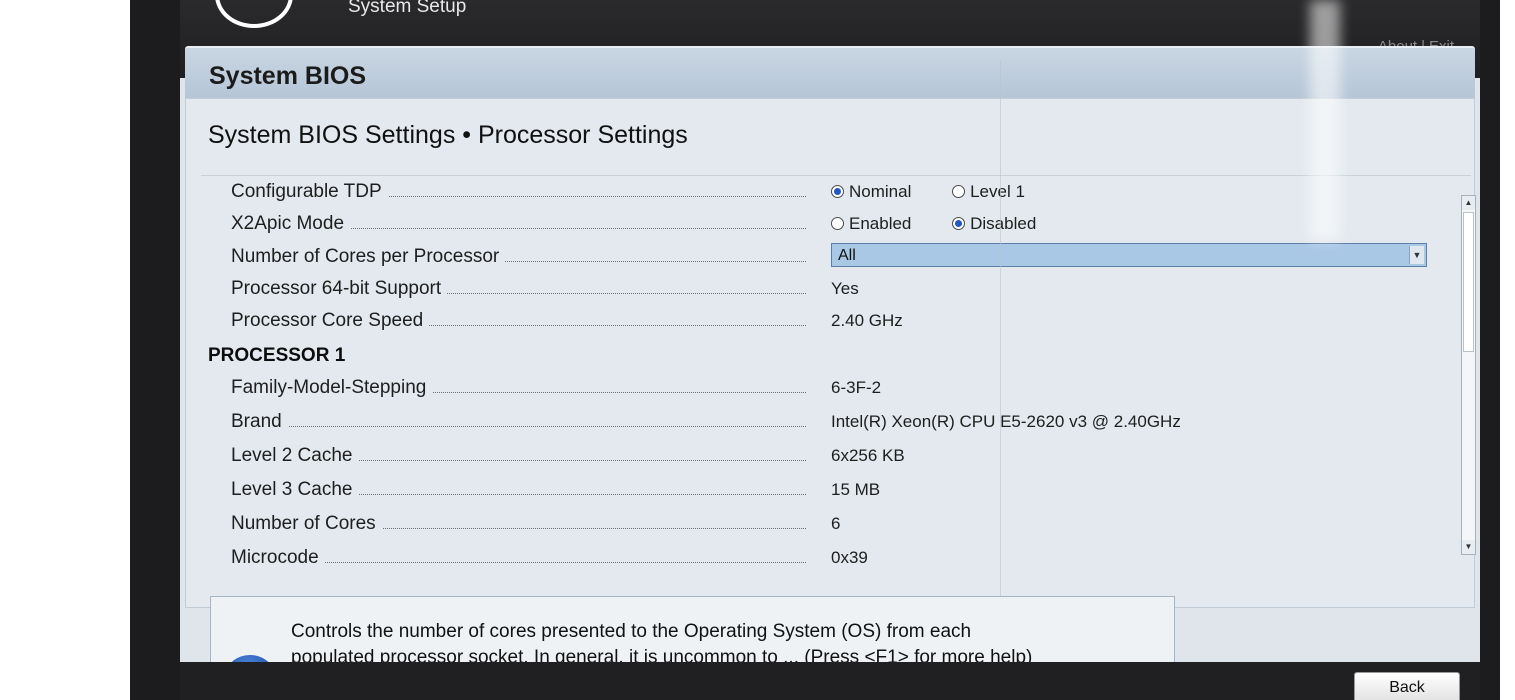 The width and height of the screenshot is (1515, 700). Describe the element at coordinates (946, 192) in the screenshot. I see `tdp-radio-group: Nominal Level 1` at that location.